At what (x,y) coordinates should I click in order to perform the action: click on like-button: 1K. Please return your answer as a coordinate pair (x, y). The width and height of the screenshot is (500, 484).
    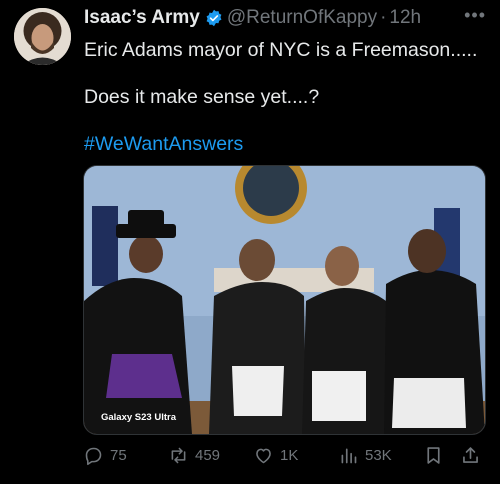
    Looking at the image, I should click on (275, 455).